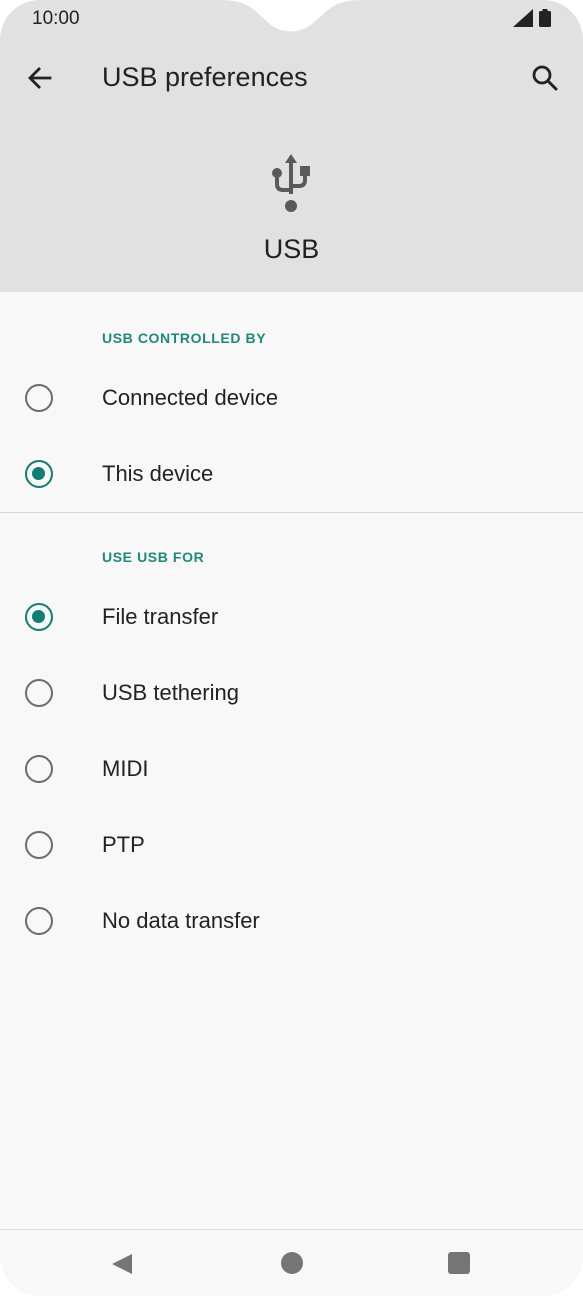  I want to click on arrow-back-icon, so click(40, 78).